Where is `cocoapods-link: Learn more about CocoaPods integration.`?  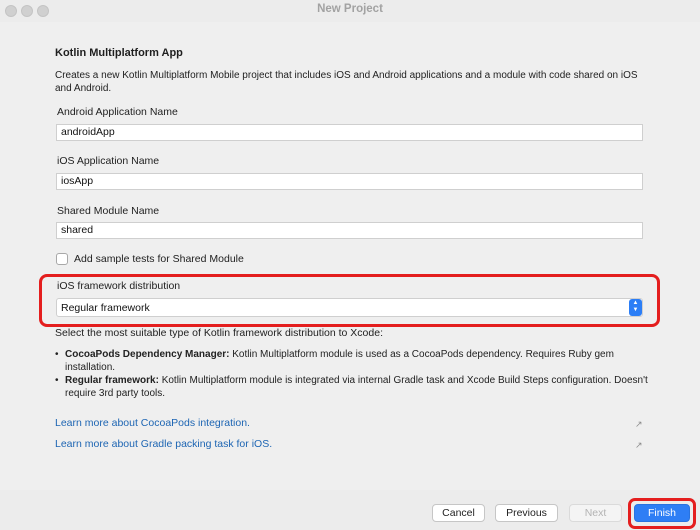
cocoapods-link: Learn more about CocoaPods integration. is located at coordinates (152, 423).